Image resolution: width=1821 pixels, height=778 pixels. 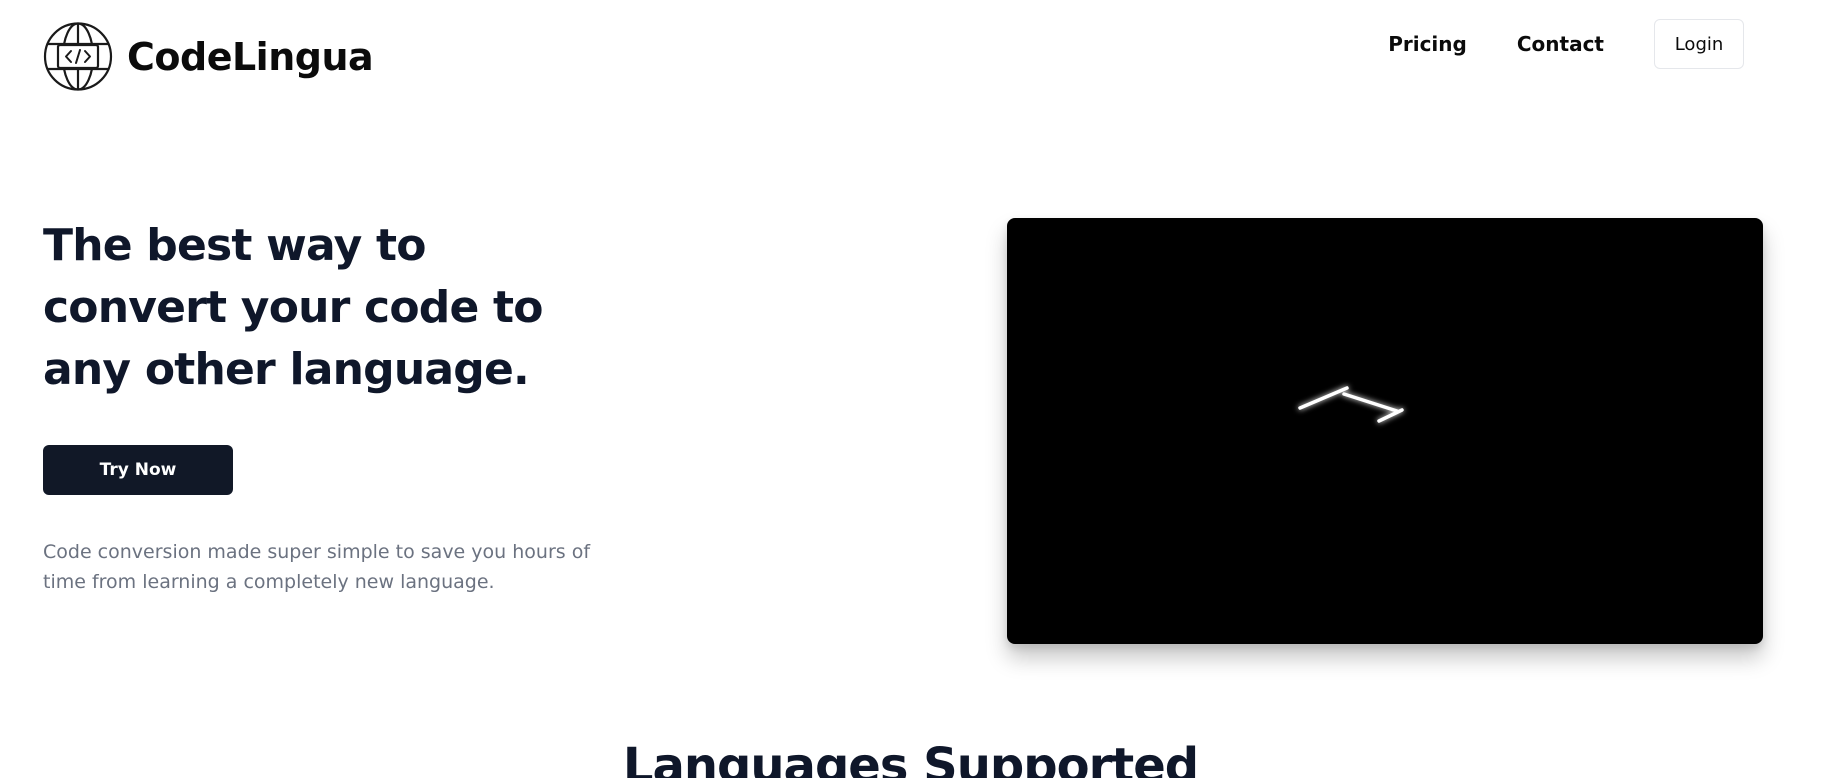 I want to click on light-streak-graphic, so click(x=1351, y=404).